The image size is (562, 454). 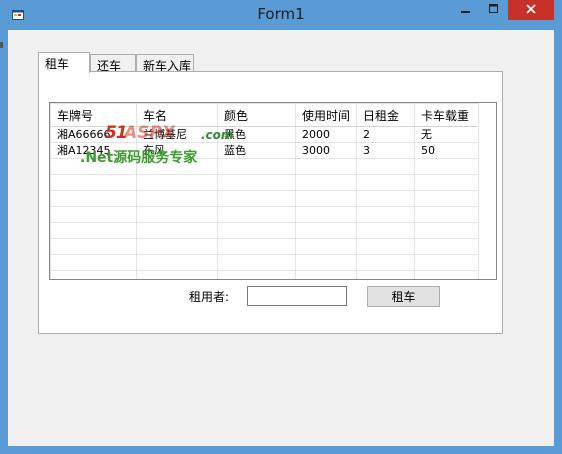 What do you see at coordinates (447, 134) in the screenshot?
I see `cell-load: 无` at bounding box center [447, 134].